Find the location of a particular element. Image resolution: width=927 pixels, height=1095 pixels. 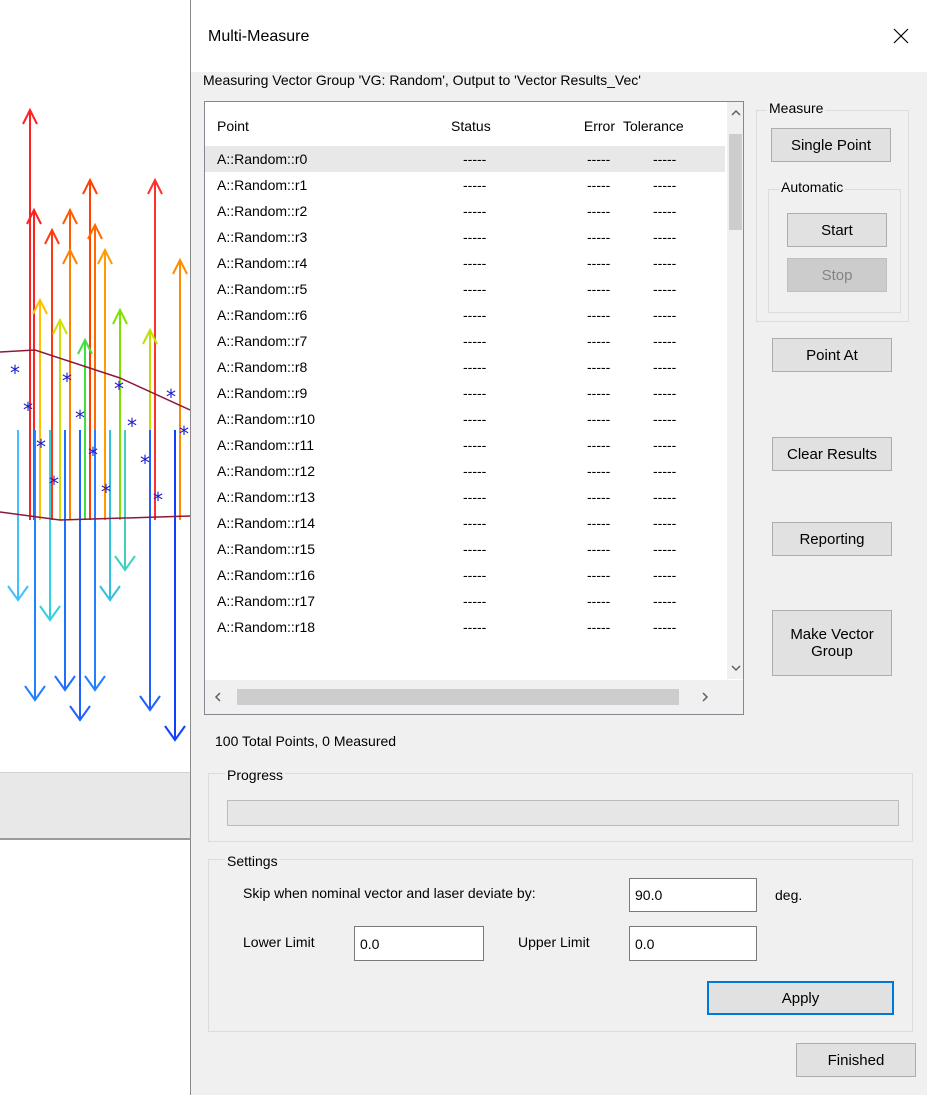

list-row: A::Random::r3 ----- ----- ----- is located at coordinates (465, 237).